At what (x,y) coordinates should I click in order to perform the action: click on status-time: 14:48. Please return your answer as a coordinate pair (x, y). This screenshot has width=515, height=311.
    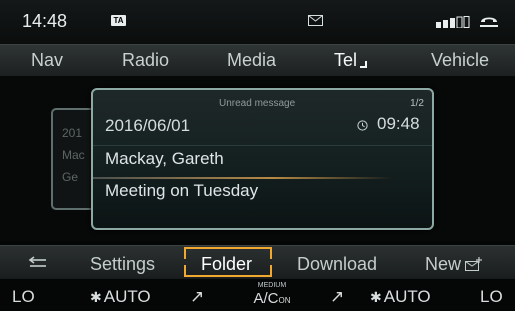
    Looking at the image, I should click on (45, 21).